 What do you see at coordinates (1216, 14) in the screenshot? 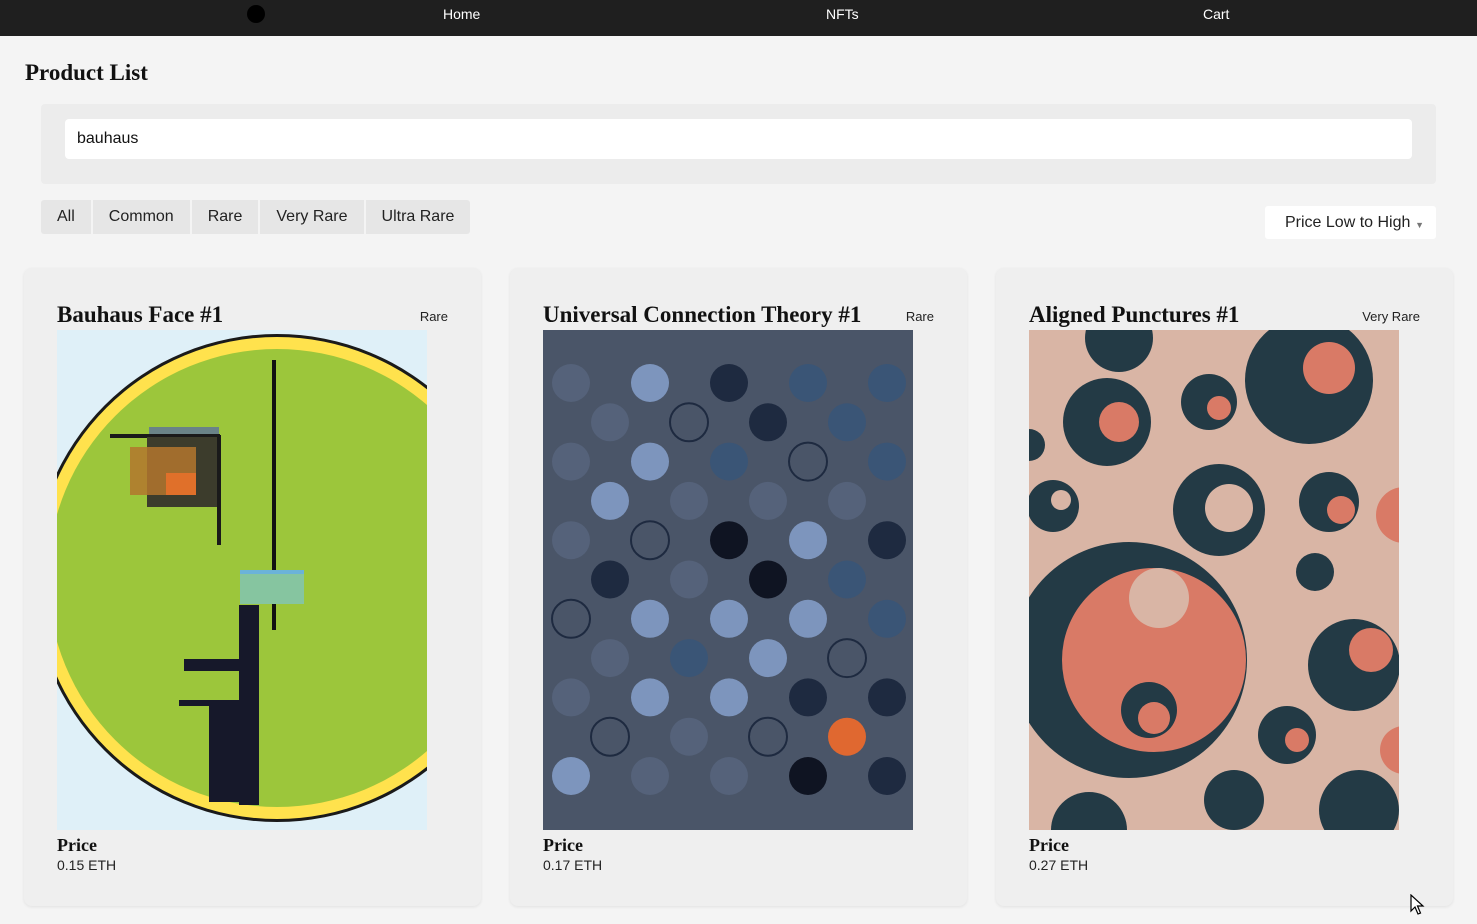
I see `nav-link-cart: Cart` at bounding box center [1216, 14].